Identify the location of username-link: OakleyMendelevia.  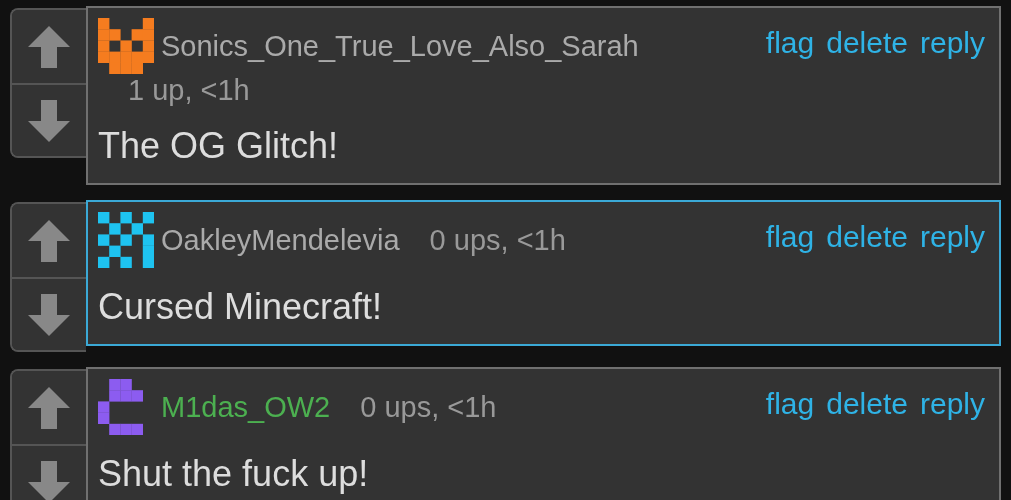
(280, 240).